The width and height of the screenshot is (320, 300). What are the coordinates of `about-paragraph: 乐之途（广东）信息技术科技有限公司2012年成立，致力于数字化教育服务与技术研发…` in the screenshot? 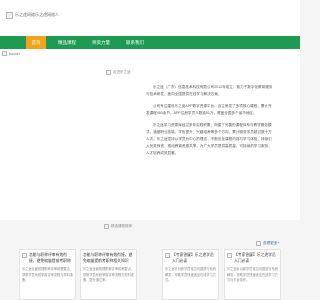 It's located at (209, 90).